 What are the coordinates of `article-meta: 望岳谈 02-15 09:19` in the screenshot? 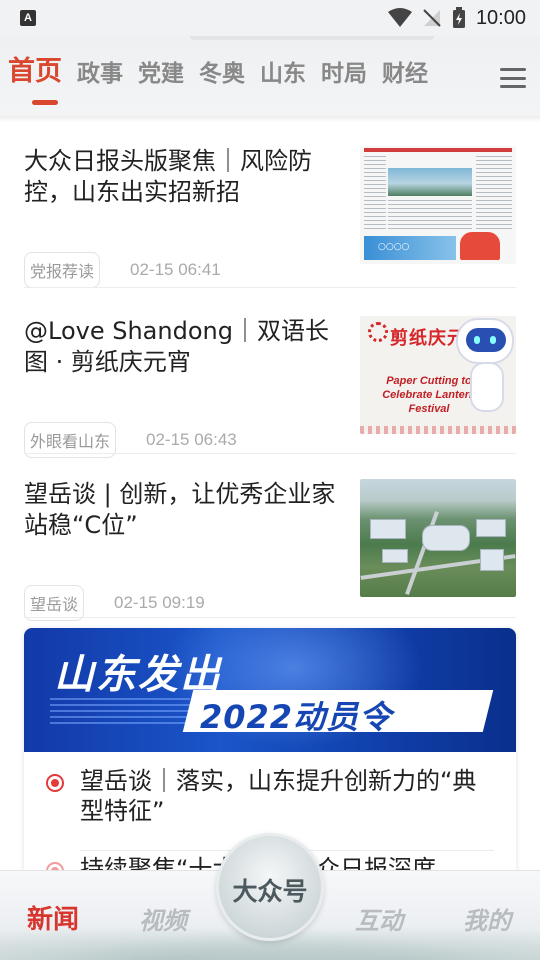 It's located at (114, 603).